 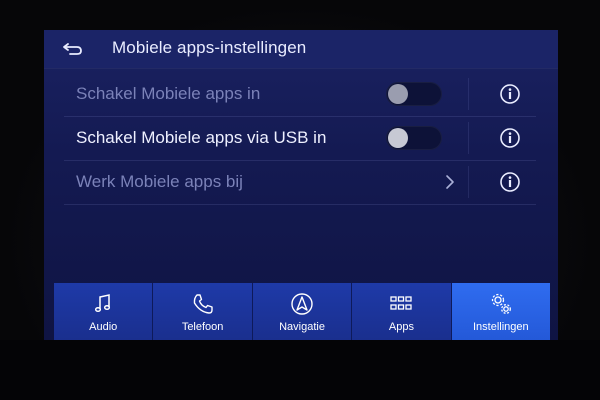 I want to click on nav-tab-apps: Apps, so click(x=402, y=311).